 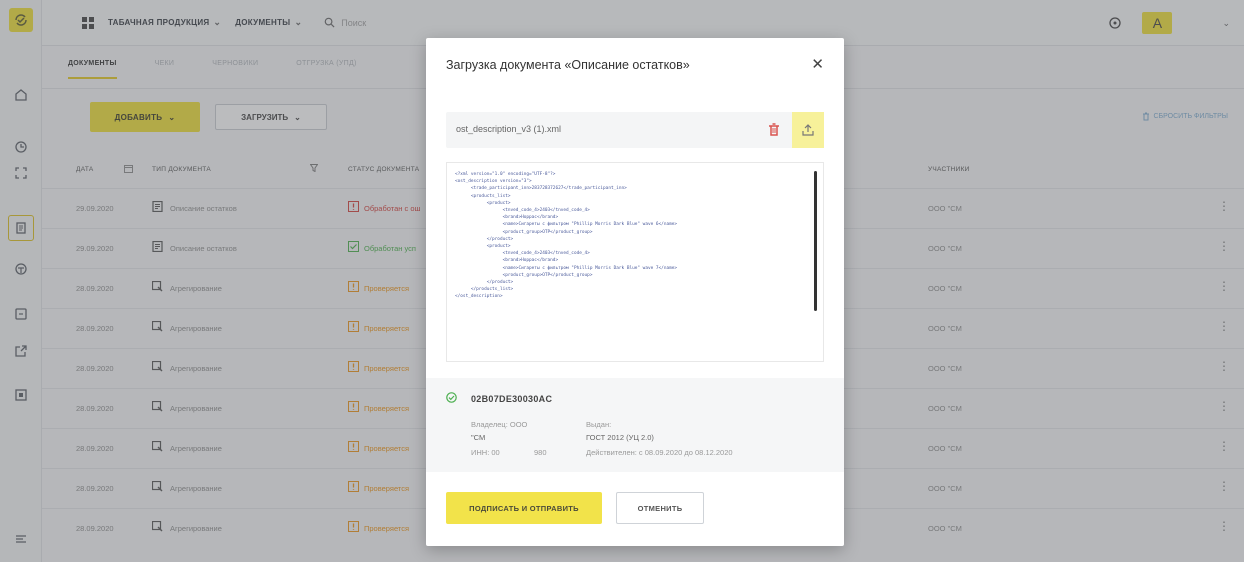 I want to click on upload-icon, so click(x=808, y=130).